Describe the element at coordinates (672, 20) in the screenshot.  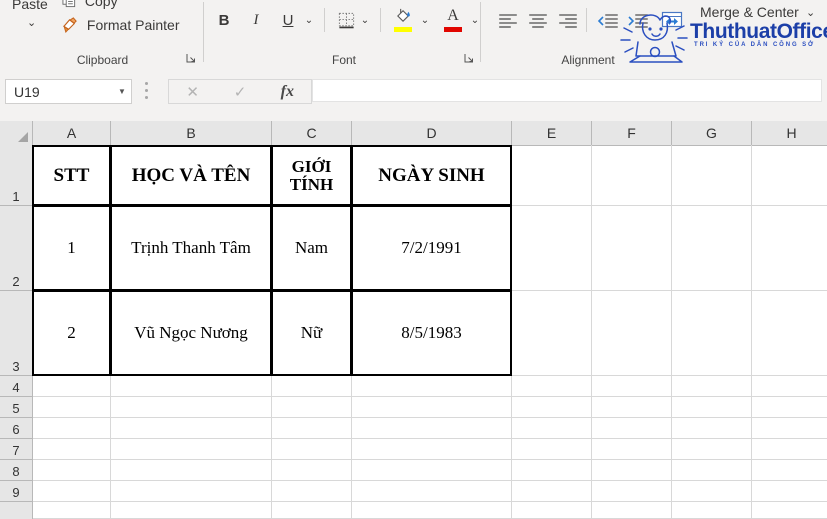
I see `merge-center-icon` at that location.